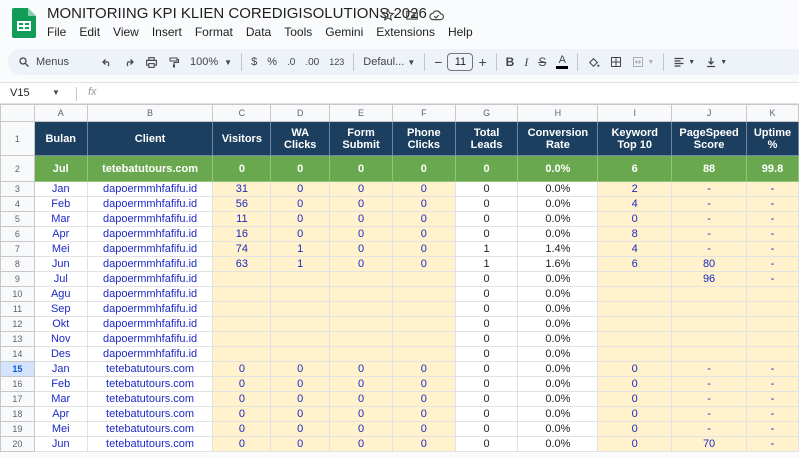  Describe the element at coordinates (60, 429) in the screenshot. I see `table-cell: Mei` at that location.